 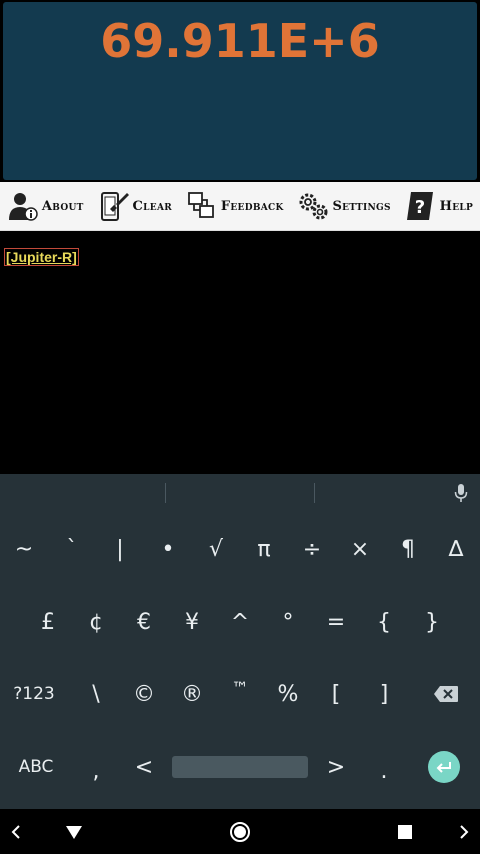 I want to click on nav-right-button, so click(x=464, y=832).